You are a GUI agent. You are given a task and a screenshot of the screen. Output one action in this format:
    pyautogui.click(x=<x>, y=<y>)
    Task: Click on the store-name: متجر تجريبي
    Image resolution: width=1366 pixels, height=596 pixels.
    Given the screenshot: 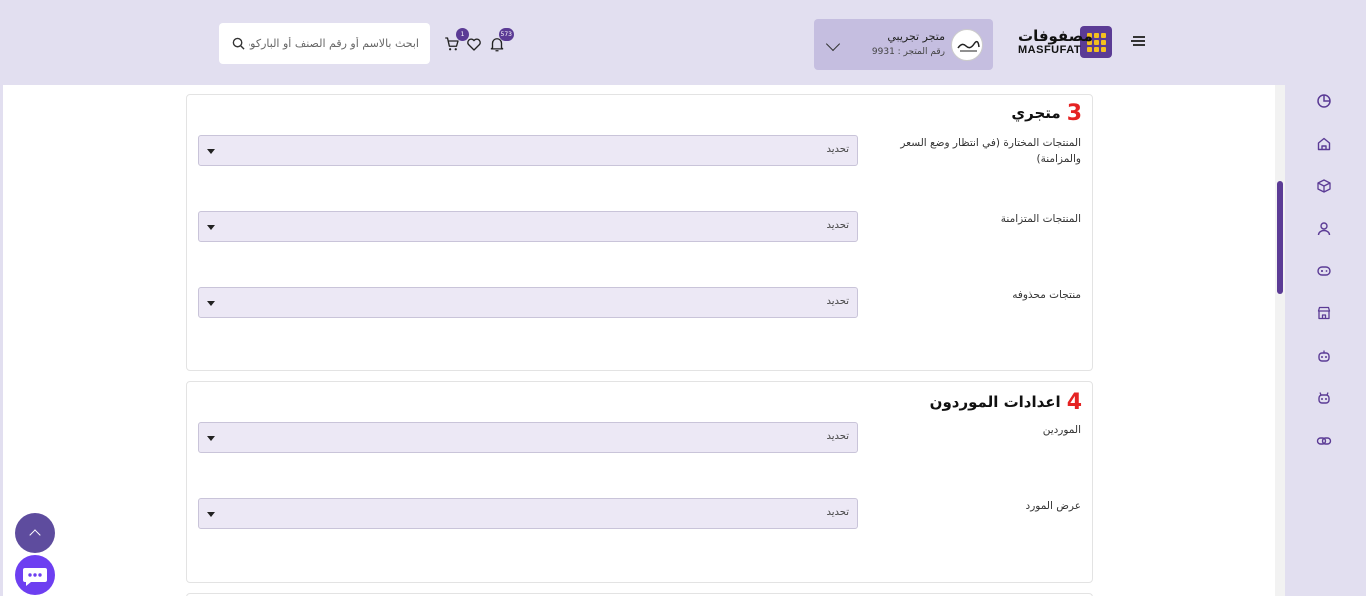 What is the action you would take?
    pyautogui.click(x=916, y=36)
    